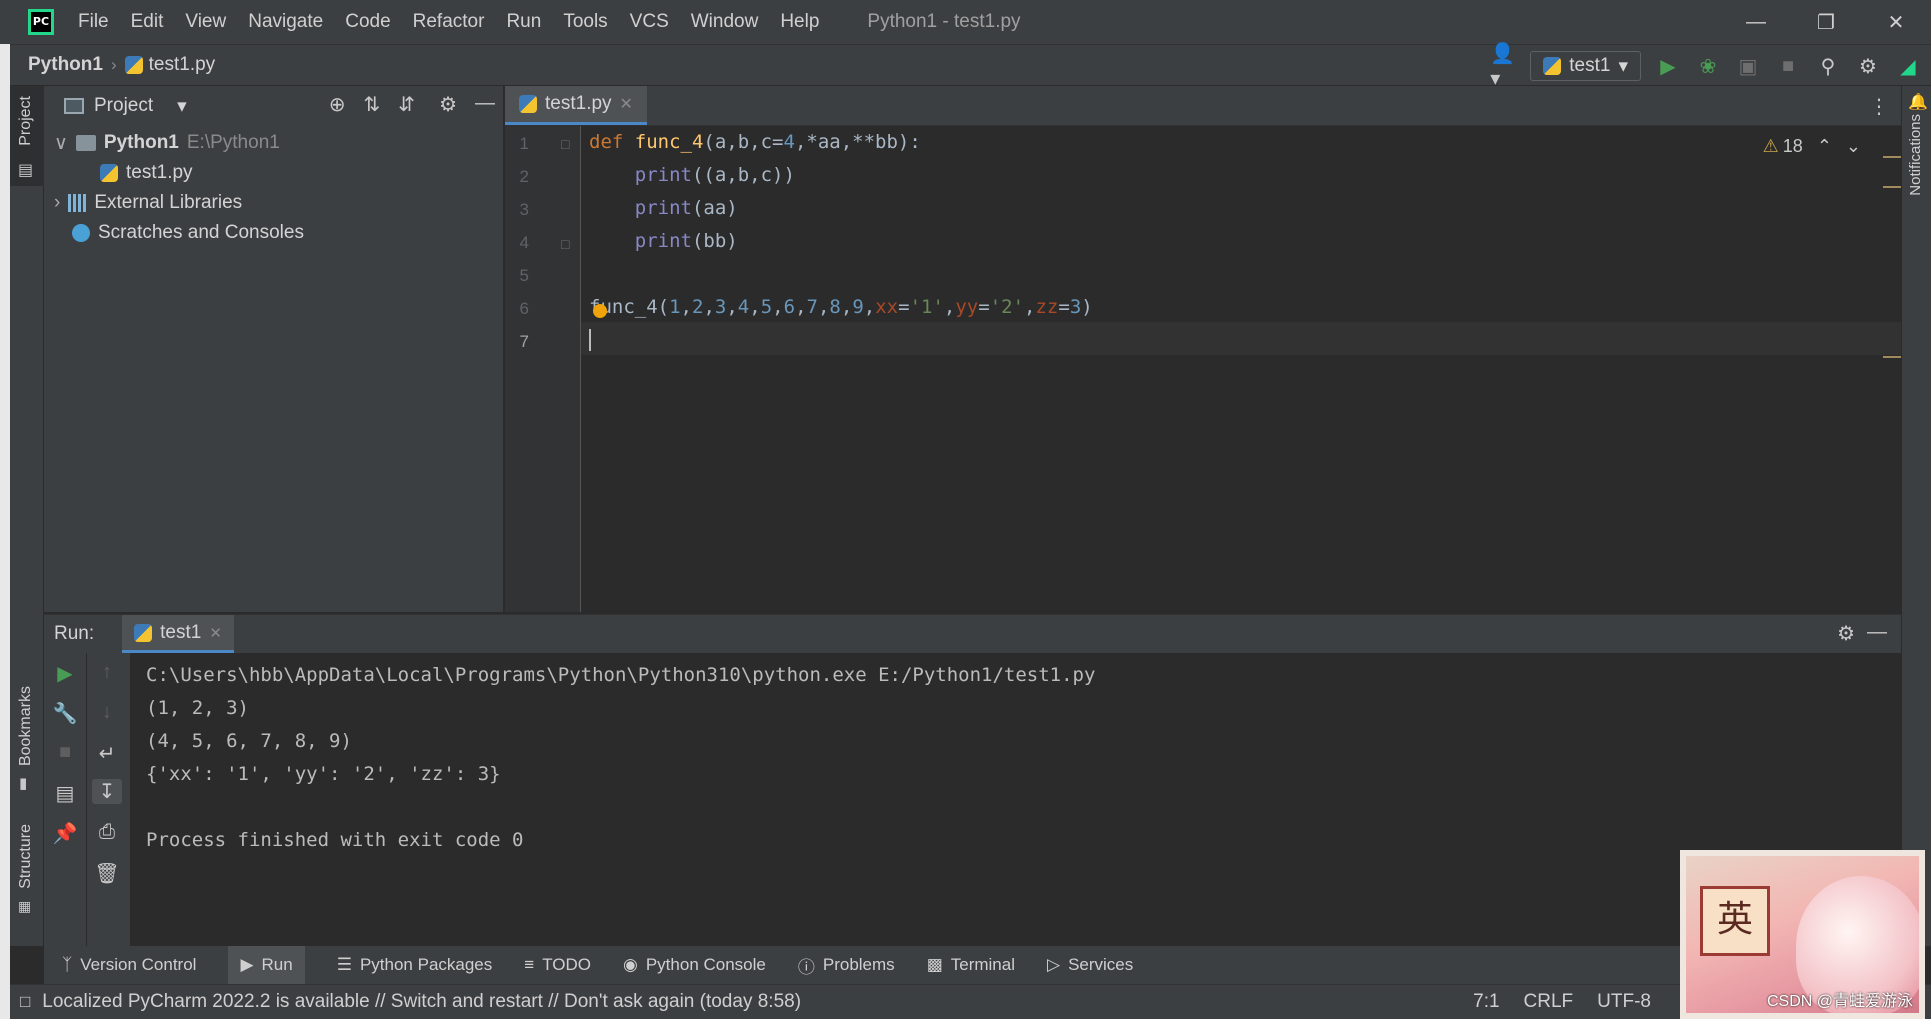  I want to click on menu-run: Run, so click(523, 22).